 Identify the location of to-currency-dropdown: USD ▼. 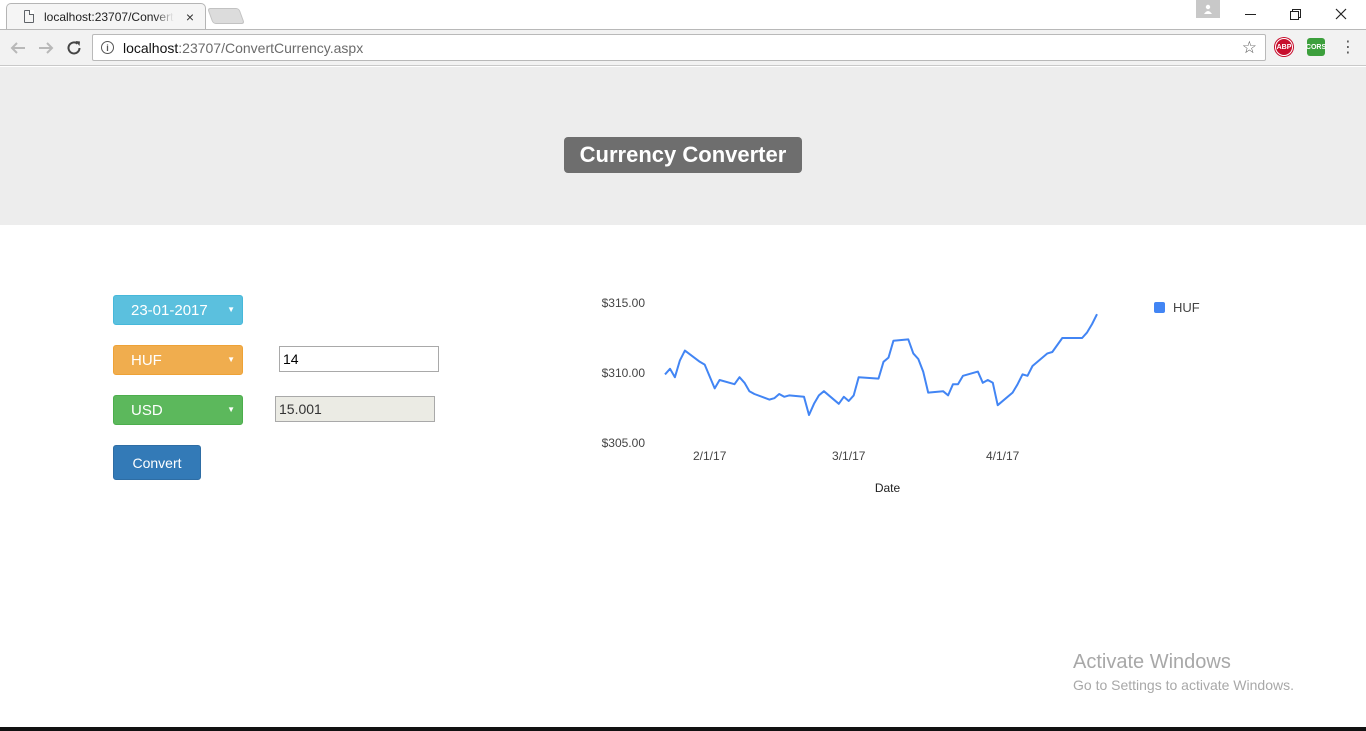
(178, 410).